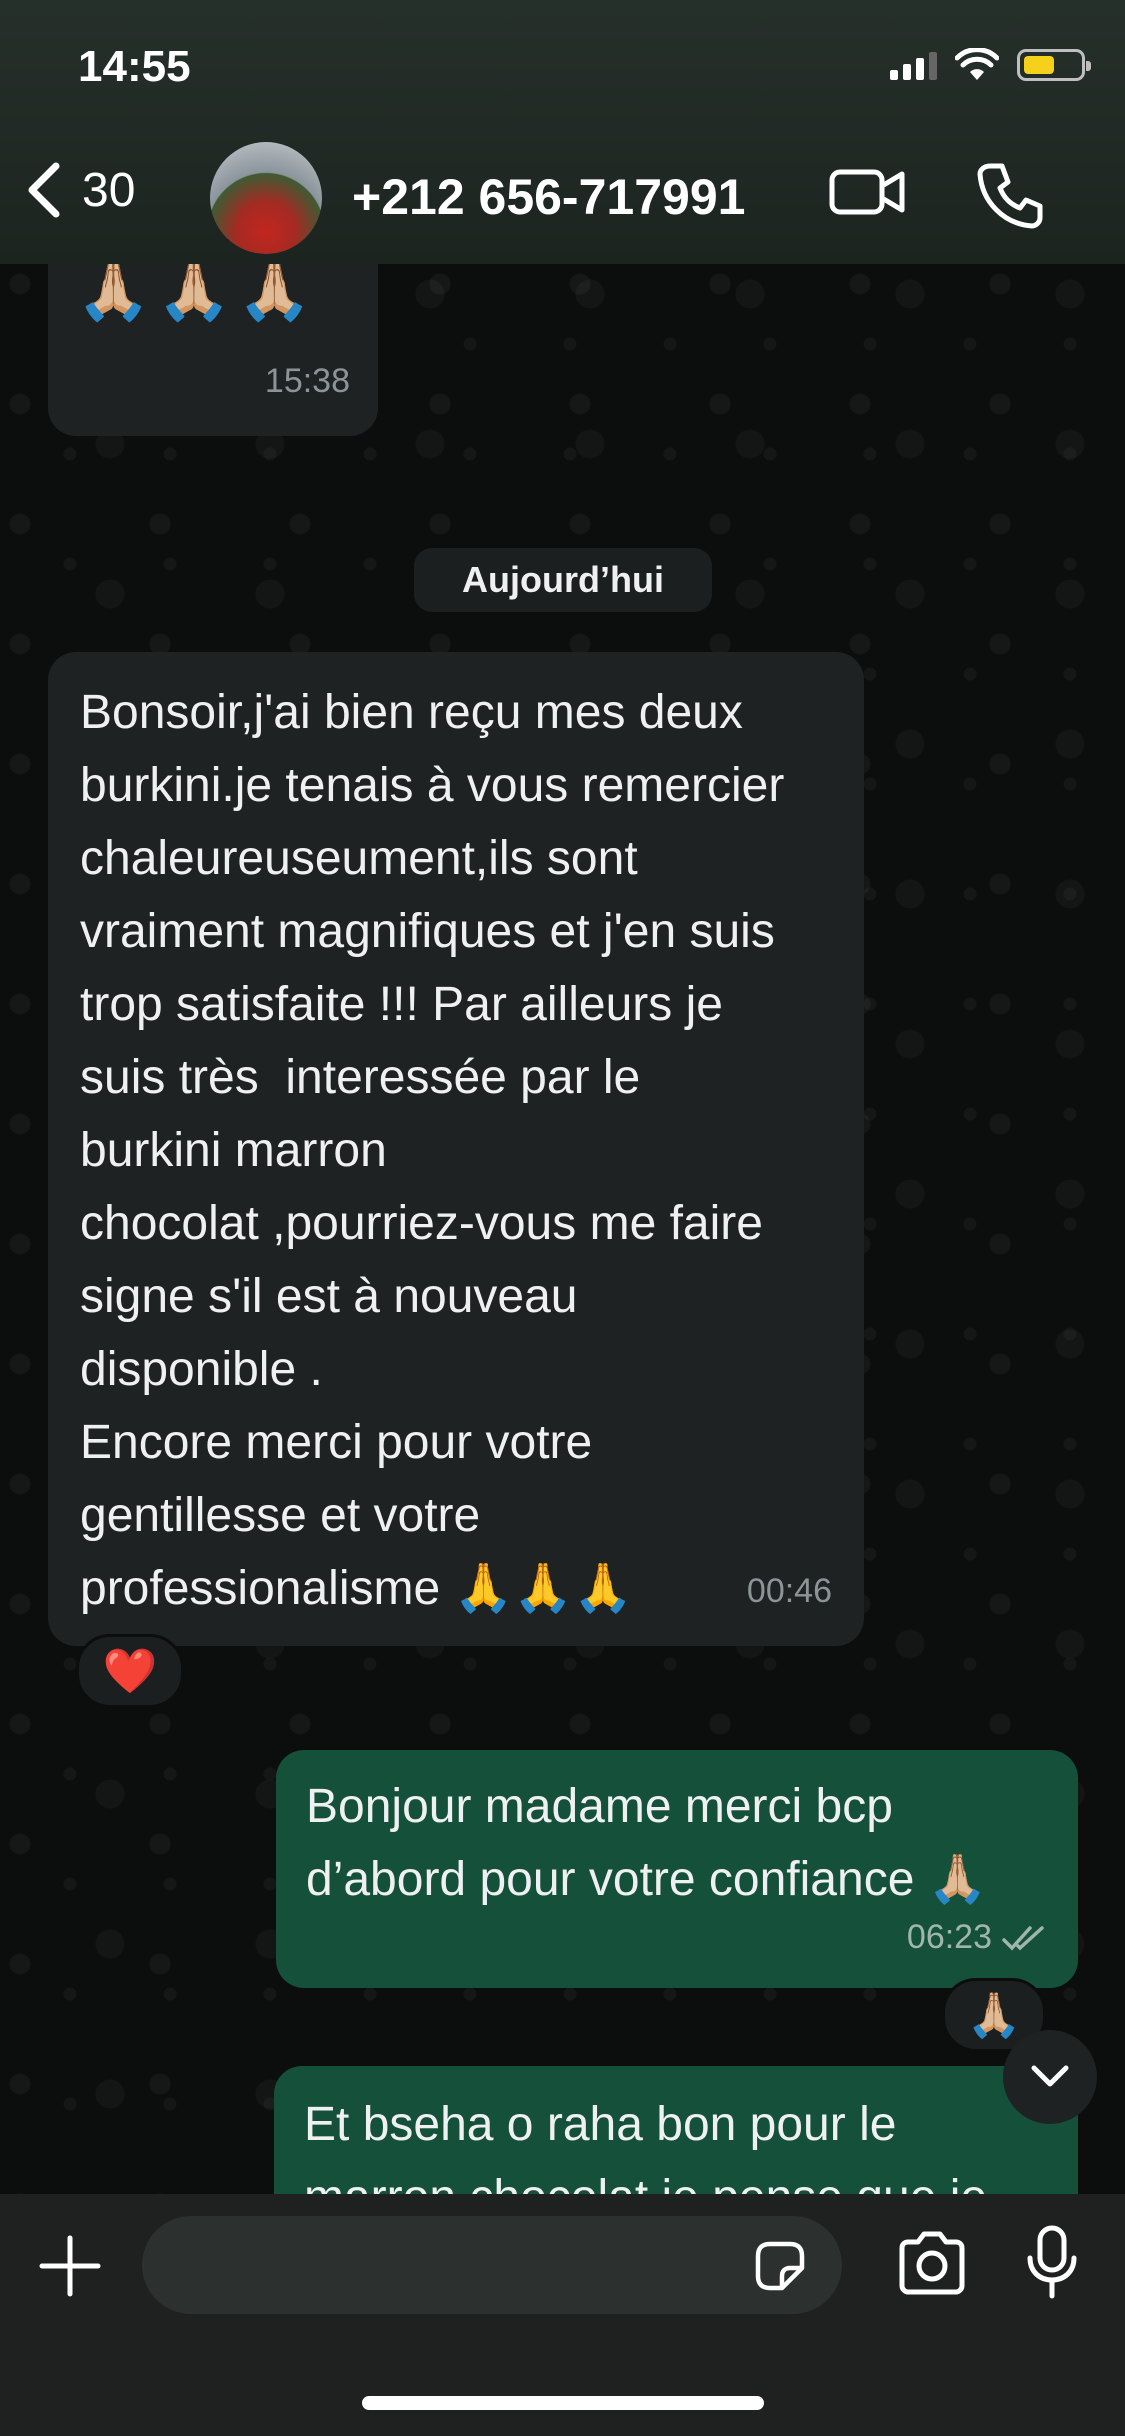 The width and height of the screenshot is (1125, 2436). Describe the element at coordinates (134, 66) in the screenshot. I see `status-time: 14:55` at that location.